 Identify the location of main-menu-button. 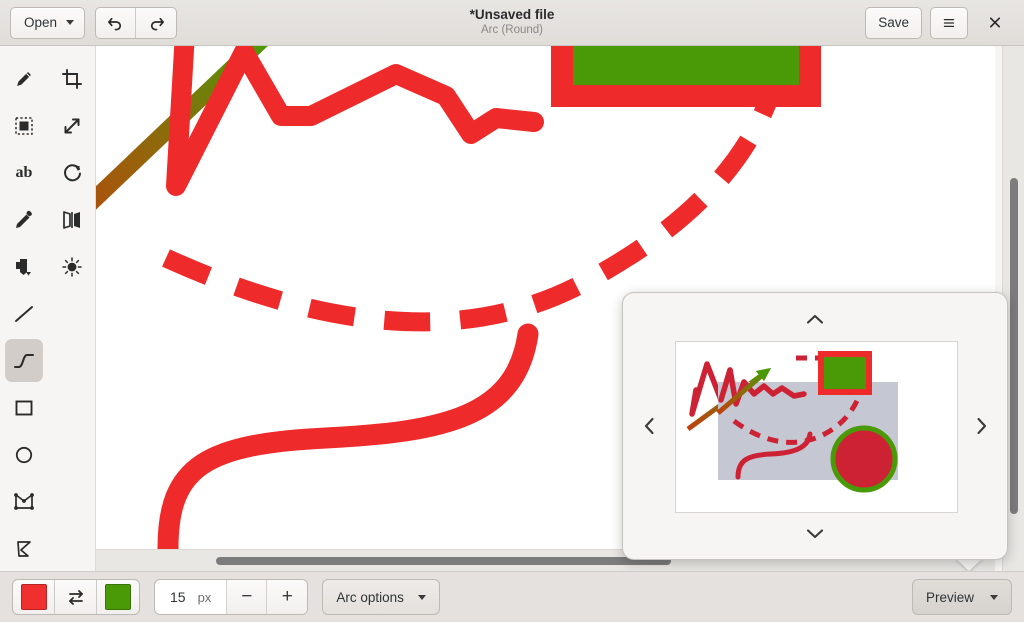
(949, 22).